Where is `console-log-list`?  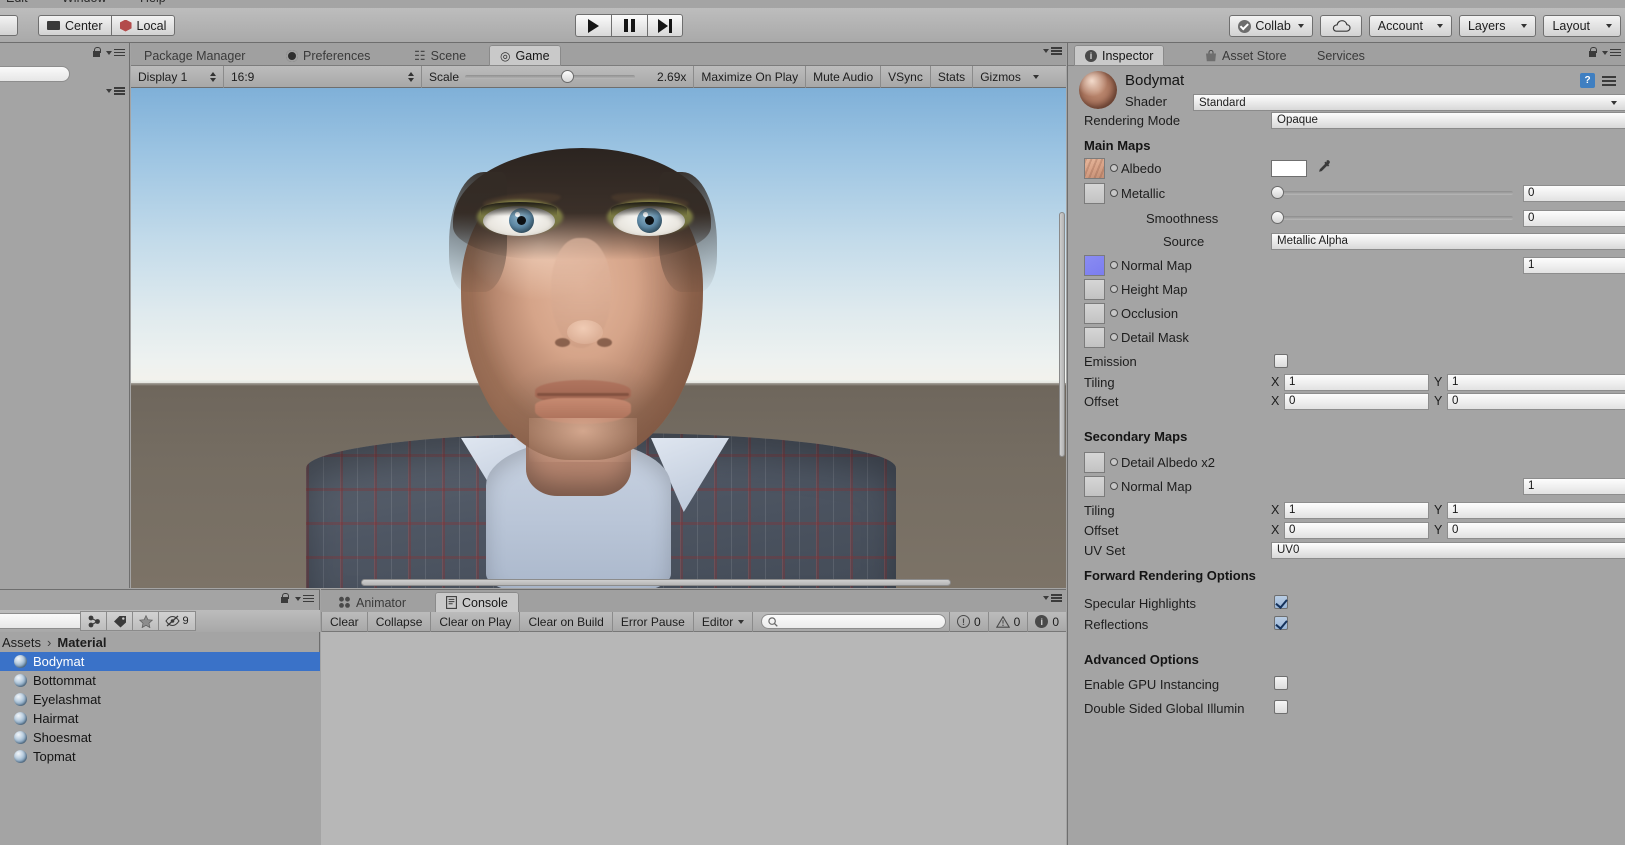
console-log-list is located at coordinates (693, 738).